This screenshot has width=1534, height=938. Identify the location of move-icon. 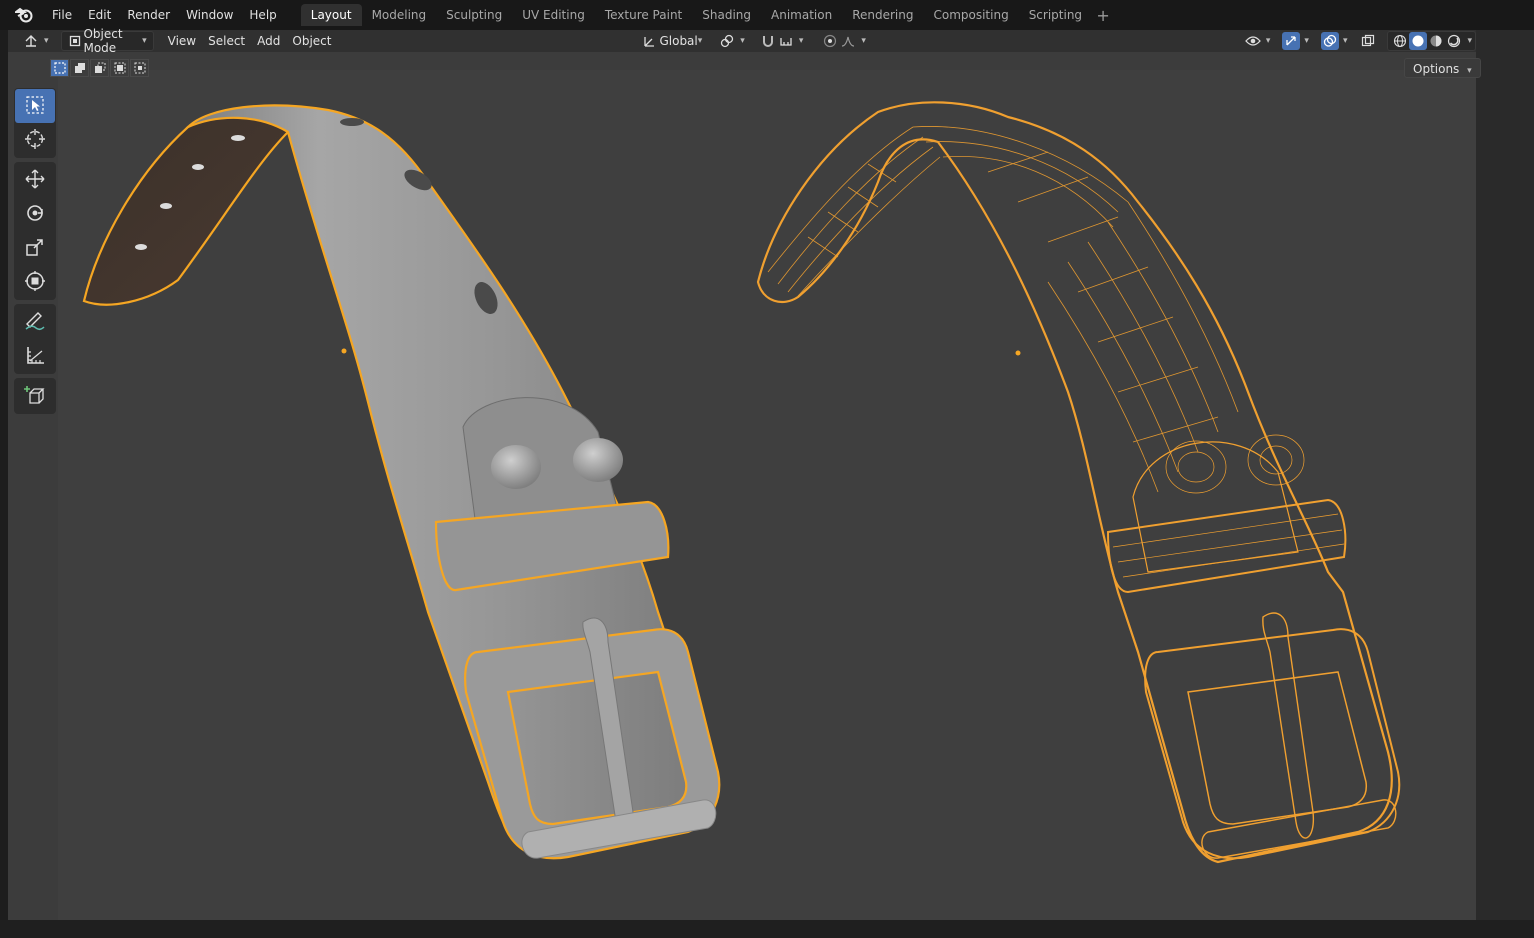
(35, 180).